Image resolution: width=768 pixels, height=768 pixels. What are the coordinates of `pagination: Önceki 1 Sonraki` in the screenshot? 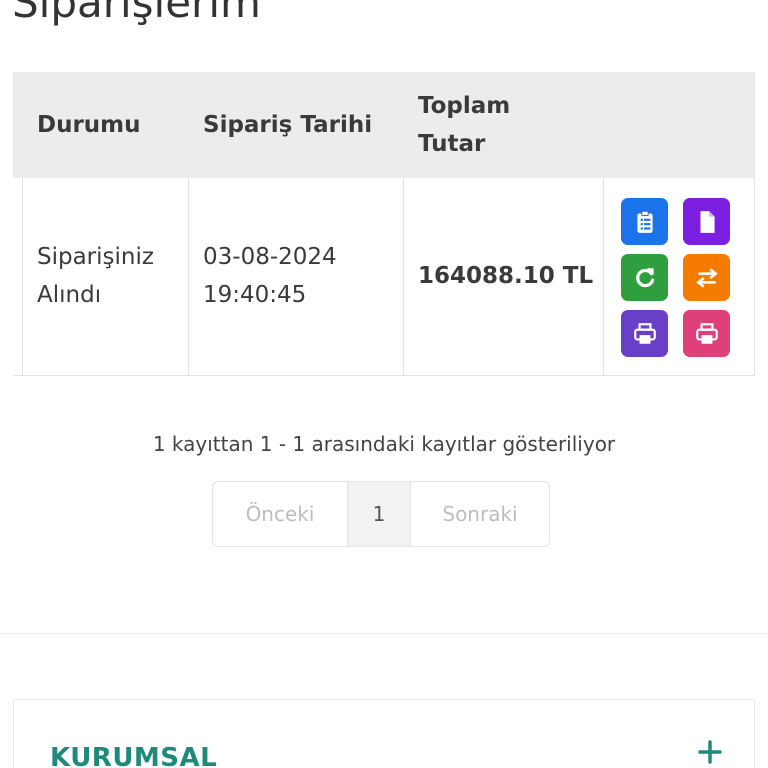 It's located at (381, 514).